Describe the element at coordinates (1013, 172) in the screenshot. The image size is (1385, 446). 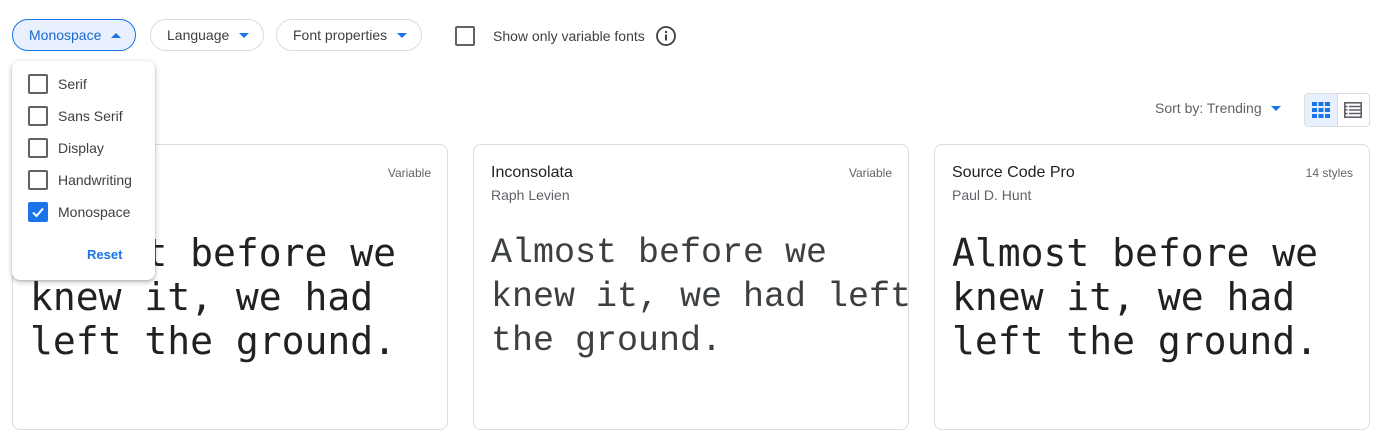
I see `font-name: Source Code Pro` at that location.